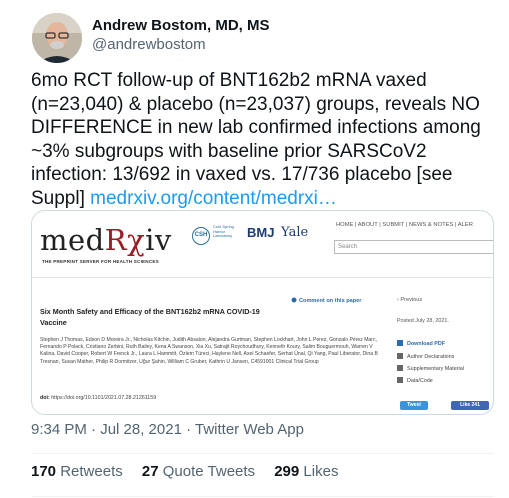  I want to click on download-pdf-label: Download PDF, so click(426, 344).